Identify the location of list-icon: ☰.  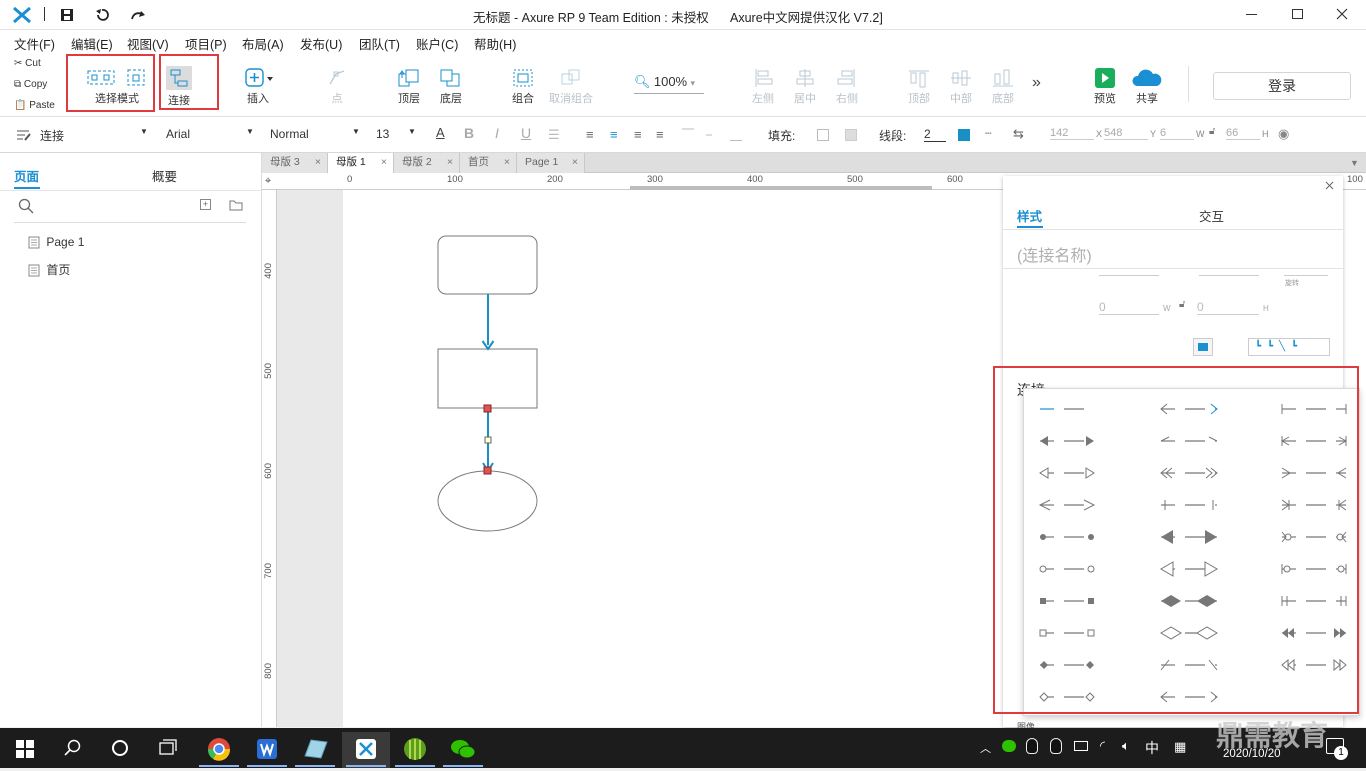
(554, 135).